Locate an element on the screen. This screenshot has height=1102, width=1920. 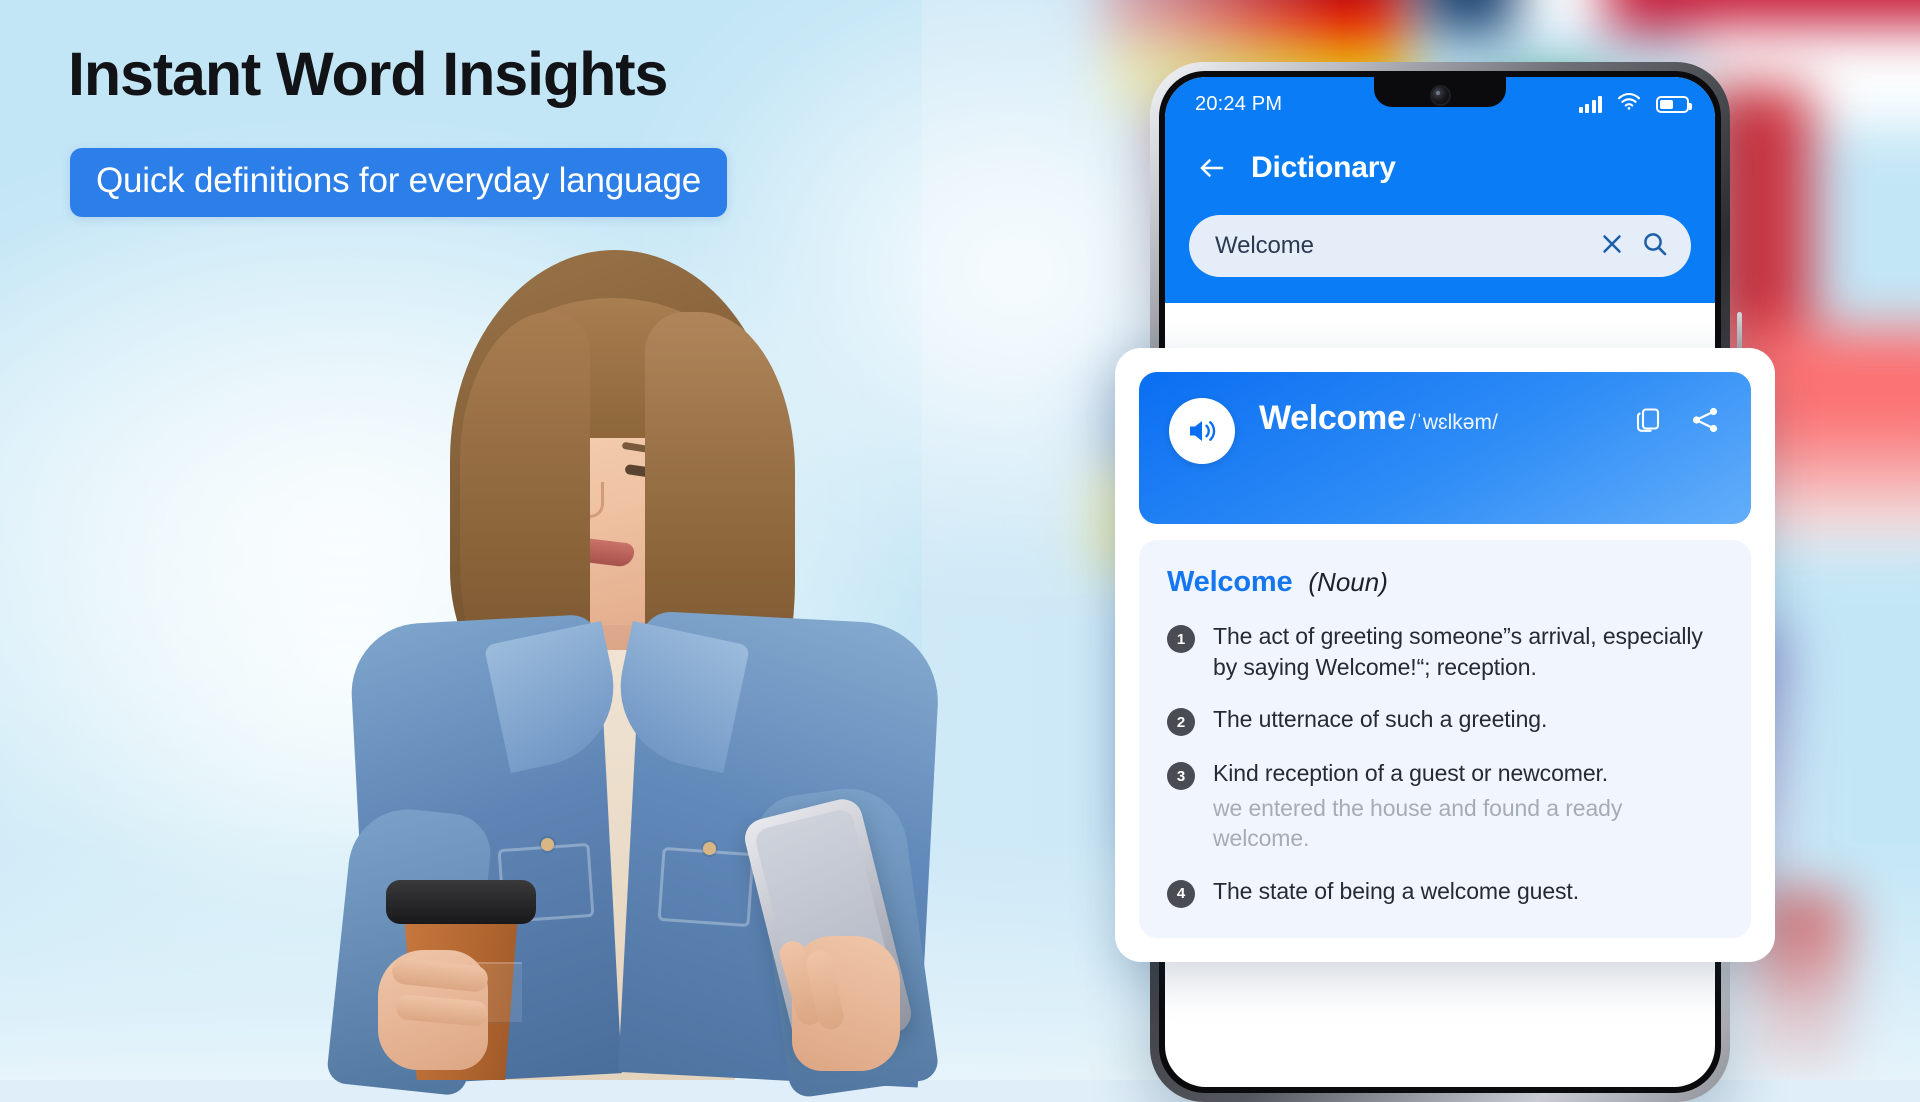
app-bar: 20:24 PM Dictionary Welcome is located at coordinates (1440, 190).